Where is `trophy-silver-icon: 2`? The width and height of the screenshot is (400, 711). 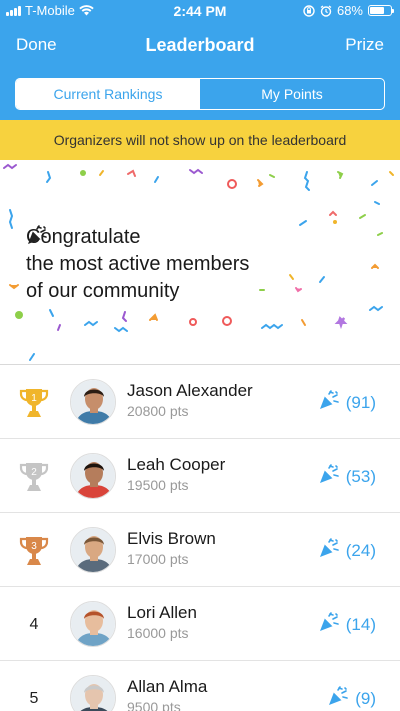 trophy-silver-icon: 2 is located at coordinates (34, 477).